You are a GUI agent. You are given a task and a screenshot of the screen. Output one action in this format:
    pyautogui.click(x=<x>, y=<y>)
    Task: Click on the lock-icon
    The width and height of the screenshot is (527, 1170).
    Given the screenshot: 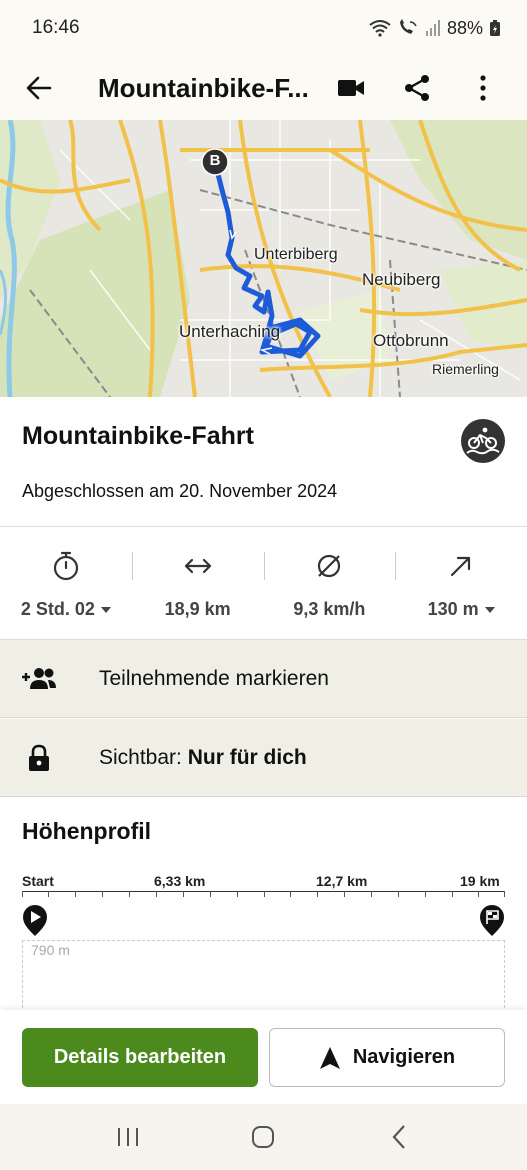 What is the action you would take?
    pyautogui.click(x=39, y=757)
    